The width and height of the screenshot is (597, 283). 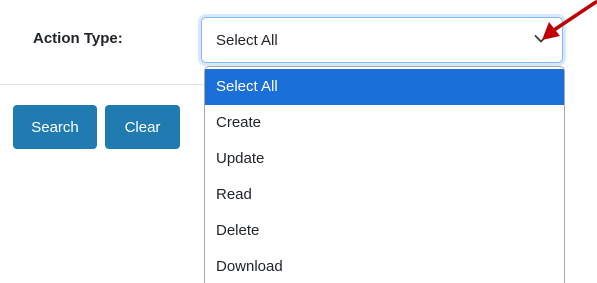 What do you see at coordinates (384, 231) in the screenshot?
I see `dropdown-option-delete: Delete` at bounding box center [384, 231].